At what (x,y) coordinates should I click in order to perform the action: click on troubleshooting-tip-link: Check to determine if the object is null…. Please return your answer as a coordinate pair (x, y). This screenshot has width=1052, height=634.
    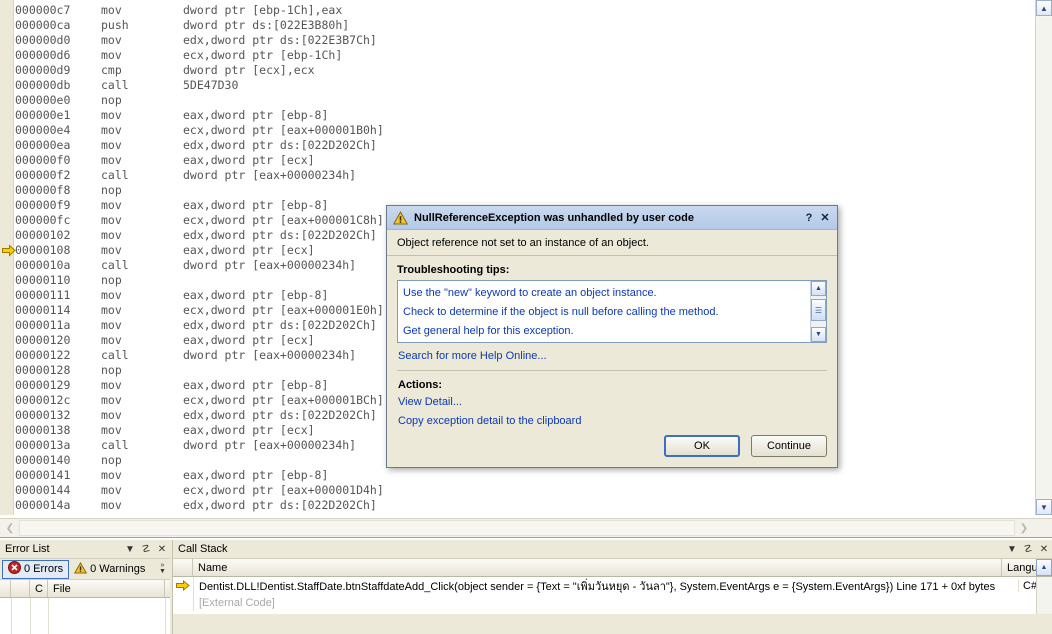
    Looking at the image, I should click on (606, 312).